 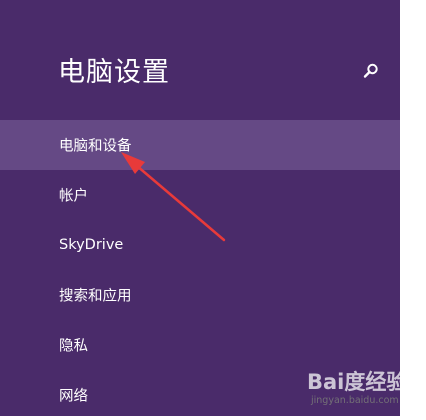 I want to click on nav-item-pc-and-devices: 电脑和设备, so click(x=200, y=145).